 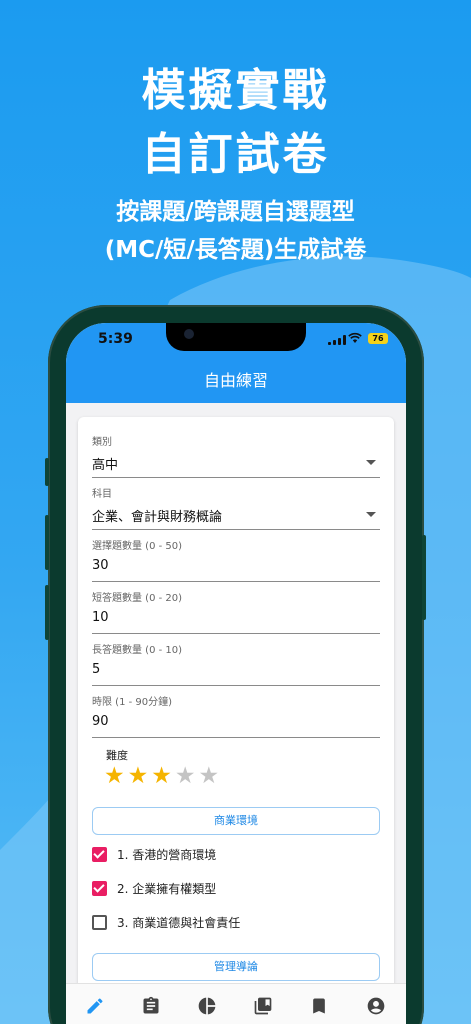 I want to click on camera-icon, so click(x=189, y=334).